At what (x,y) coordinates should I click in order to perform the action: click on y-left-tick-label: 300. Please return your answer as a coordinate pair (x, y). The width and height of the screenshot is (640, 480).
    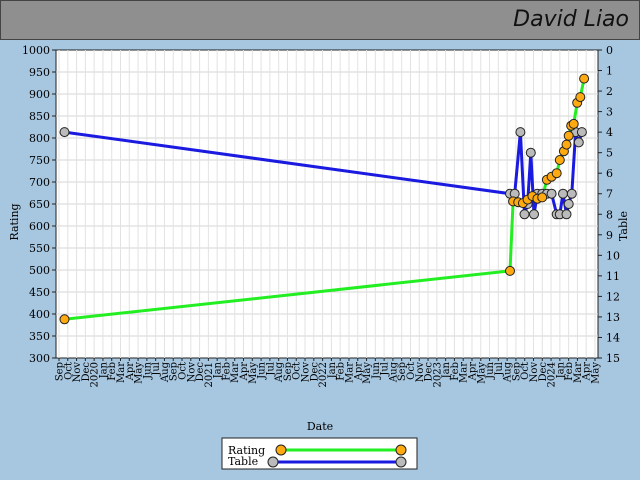
    Looking at the image, I should click on (39, 358).